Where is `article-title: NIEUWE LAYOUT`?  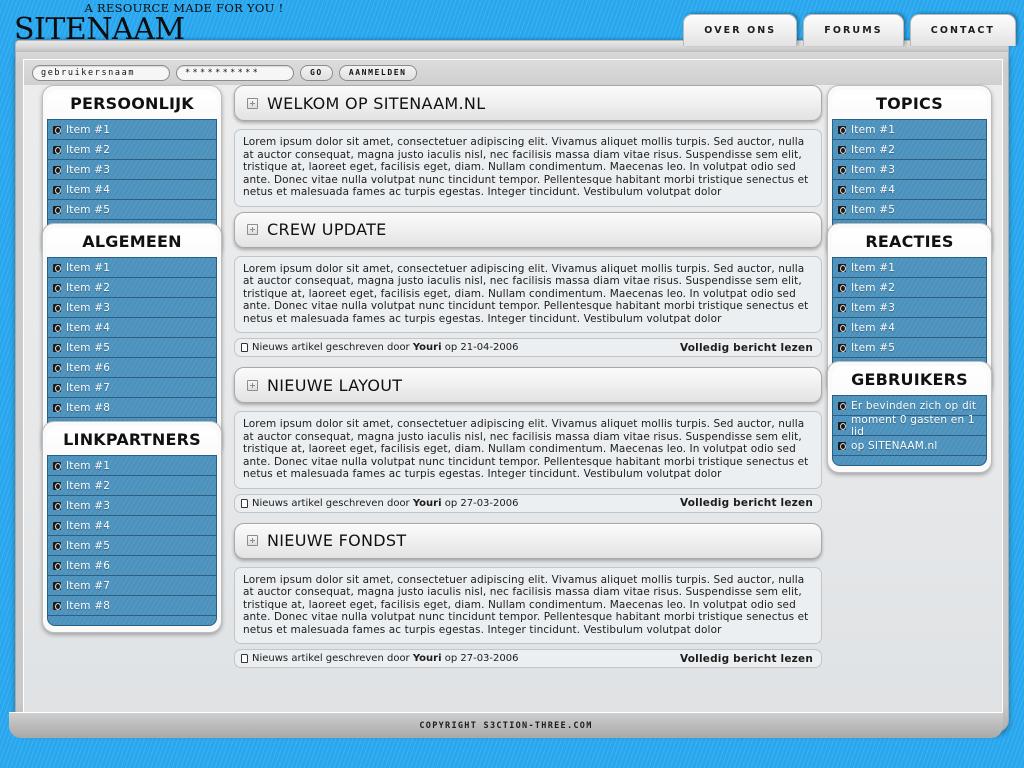 article-title: NIEUWE LAYOUT is located at coordinates (335, 385).